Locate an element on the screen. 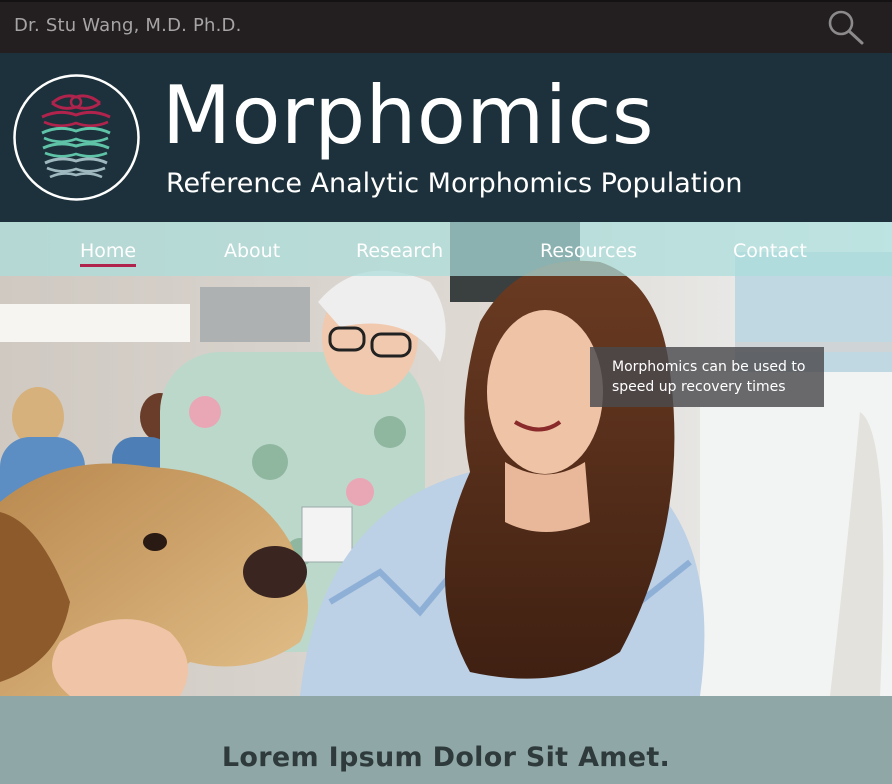 Image resolution: width=892 pixels, height=784 pixels. nav-home: Home is located at coordinates (108, 253).